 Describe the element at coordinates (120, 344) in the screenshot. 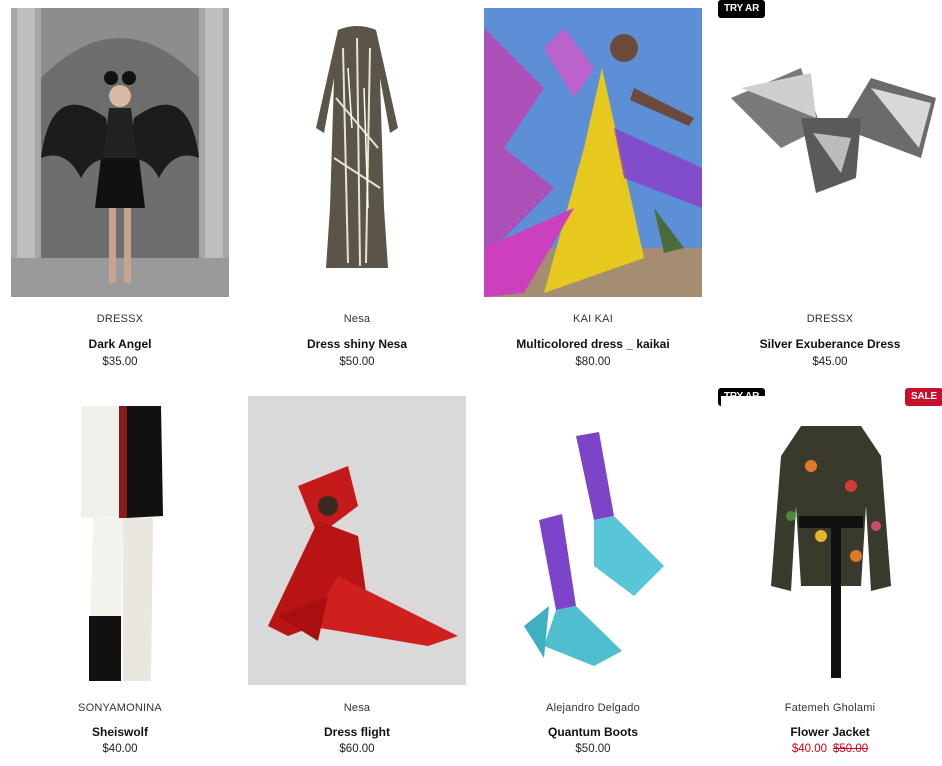

I see `product-name: Dark Angel` at that location.